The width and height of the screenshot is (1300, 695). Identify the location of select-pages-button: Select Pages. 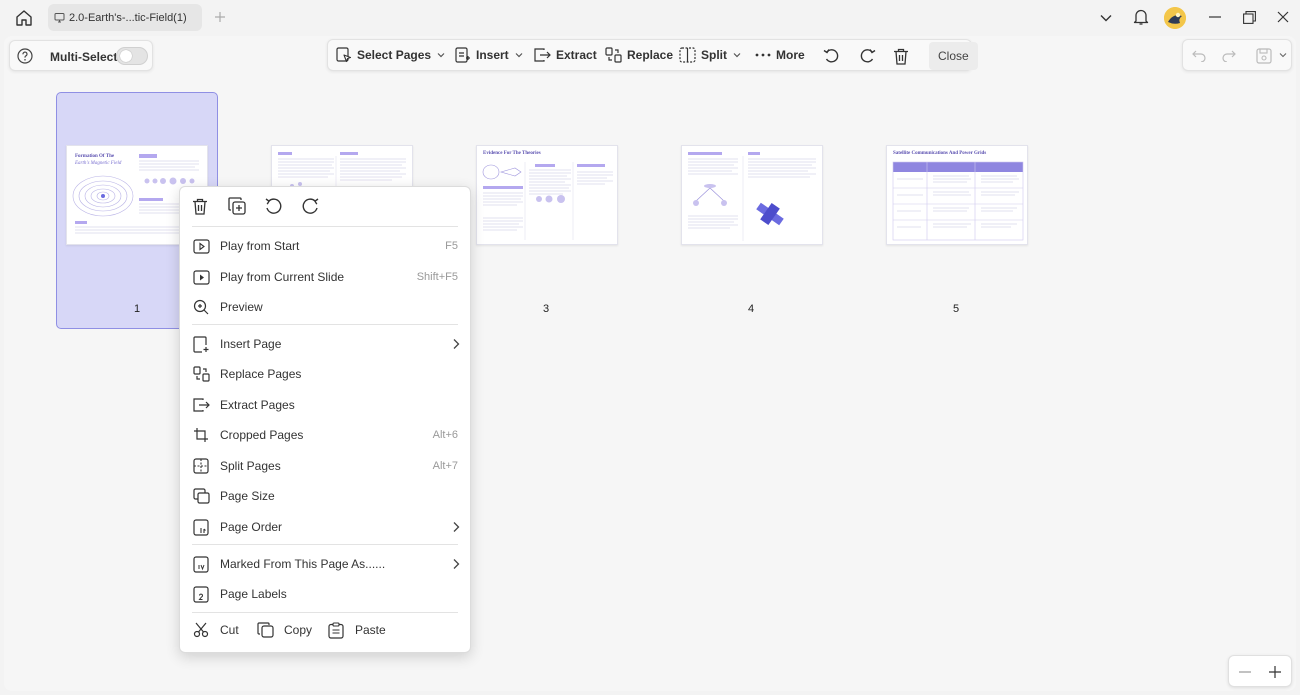
(393, 55).